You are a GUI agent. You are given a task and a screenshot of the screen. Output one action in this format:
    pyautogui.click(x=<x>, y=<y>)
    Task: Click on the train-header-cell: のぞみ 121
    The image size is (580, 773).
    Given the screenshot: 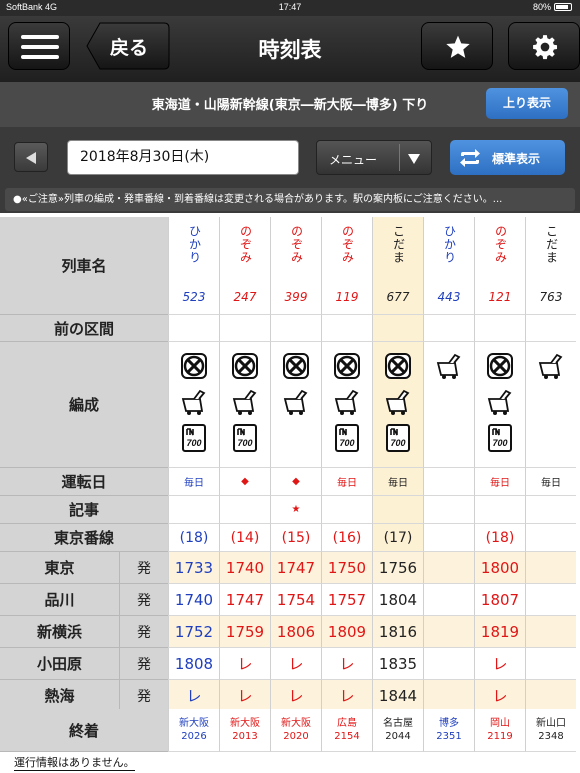 What is the action you would take?
    pyautogui.click(x=499, y=266)
    